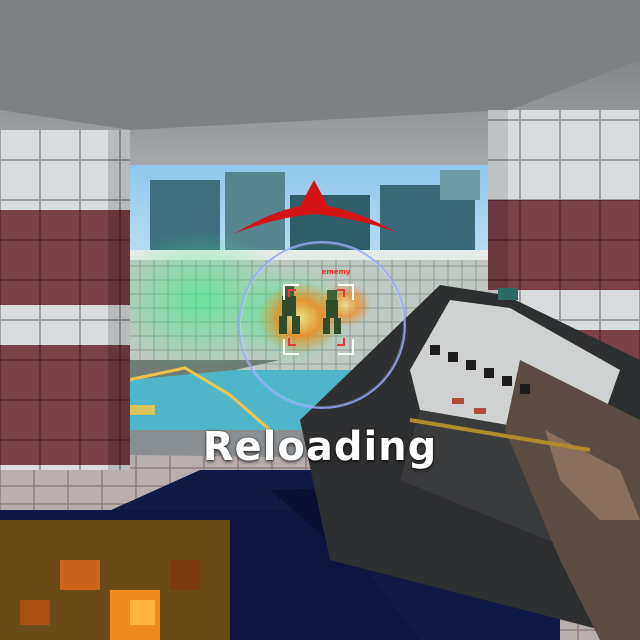 The image size is (640, 640). What do you see at coordinates (322, 325) in the screenshot?
I see `crosshair-icon` at bounding box center [322, 325].